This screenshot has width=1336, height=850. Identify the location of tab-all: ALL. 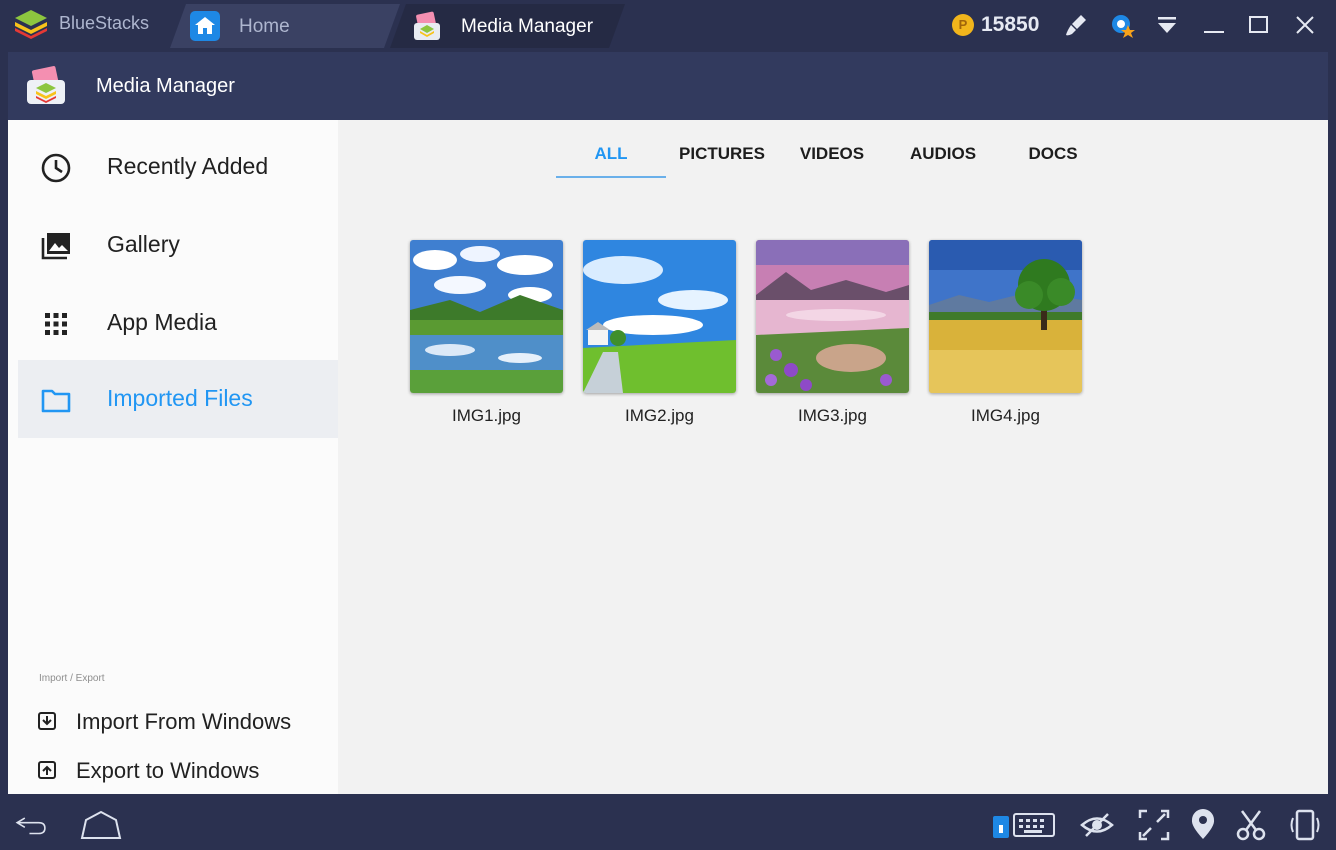
(611, 161).